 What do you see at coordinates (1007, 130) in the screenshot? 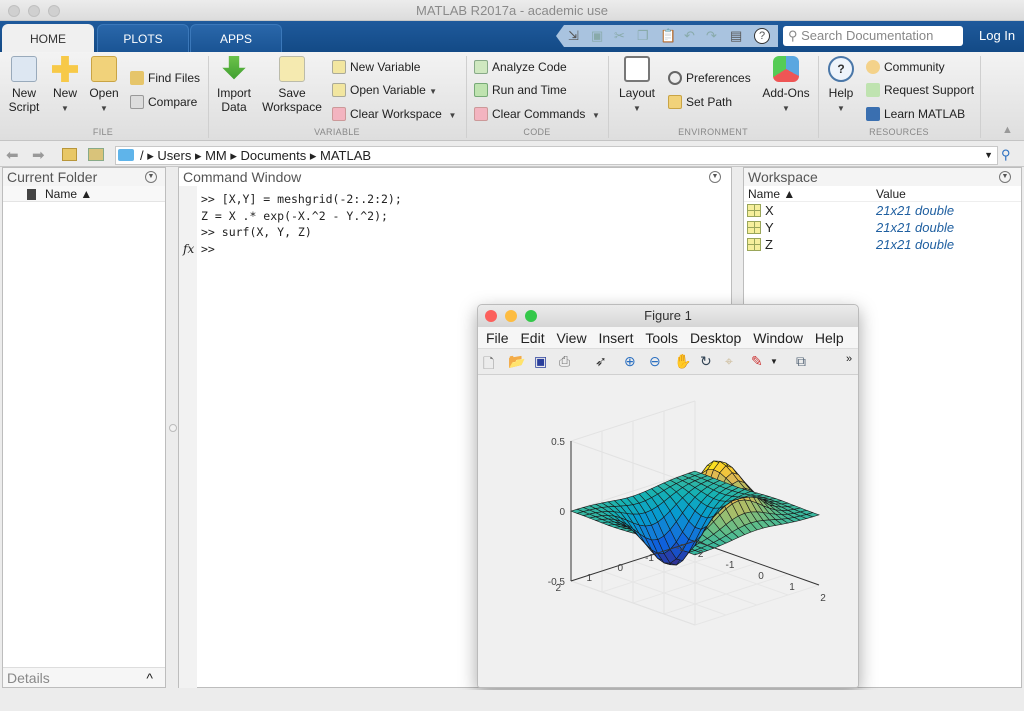
I see `collapse-ribbon-icon: ▲` at bounding box center [1007, 130].